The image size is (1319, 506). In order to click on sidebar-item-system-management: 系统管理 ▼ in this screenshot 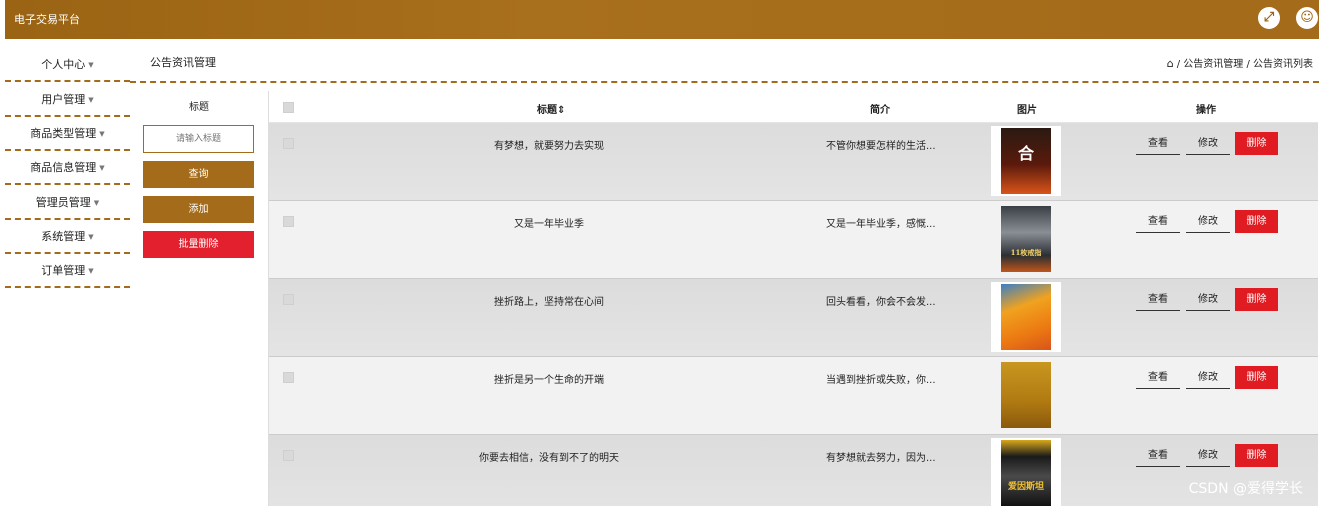, I will do `click(67, 237)`.